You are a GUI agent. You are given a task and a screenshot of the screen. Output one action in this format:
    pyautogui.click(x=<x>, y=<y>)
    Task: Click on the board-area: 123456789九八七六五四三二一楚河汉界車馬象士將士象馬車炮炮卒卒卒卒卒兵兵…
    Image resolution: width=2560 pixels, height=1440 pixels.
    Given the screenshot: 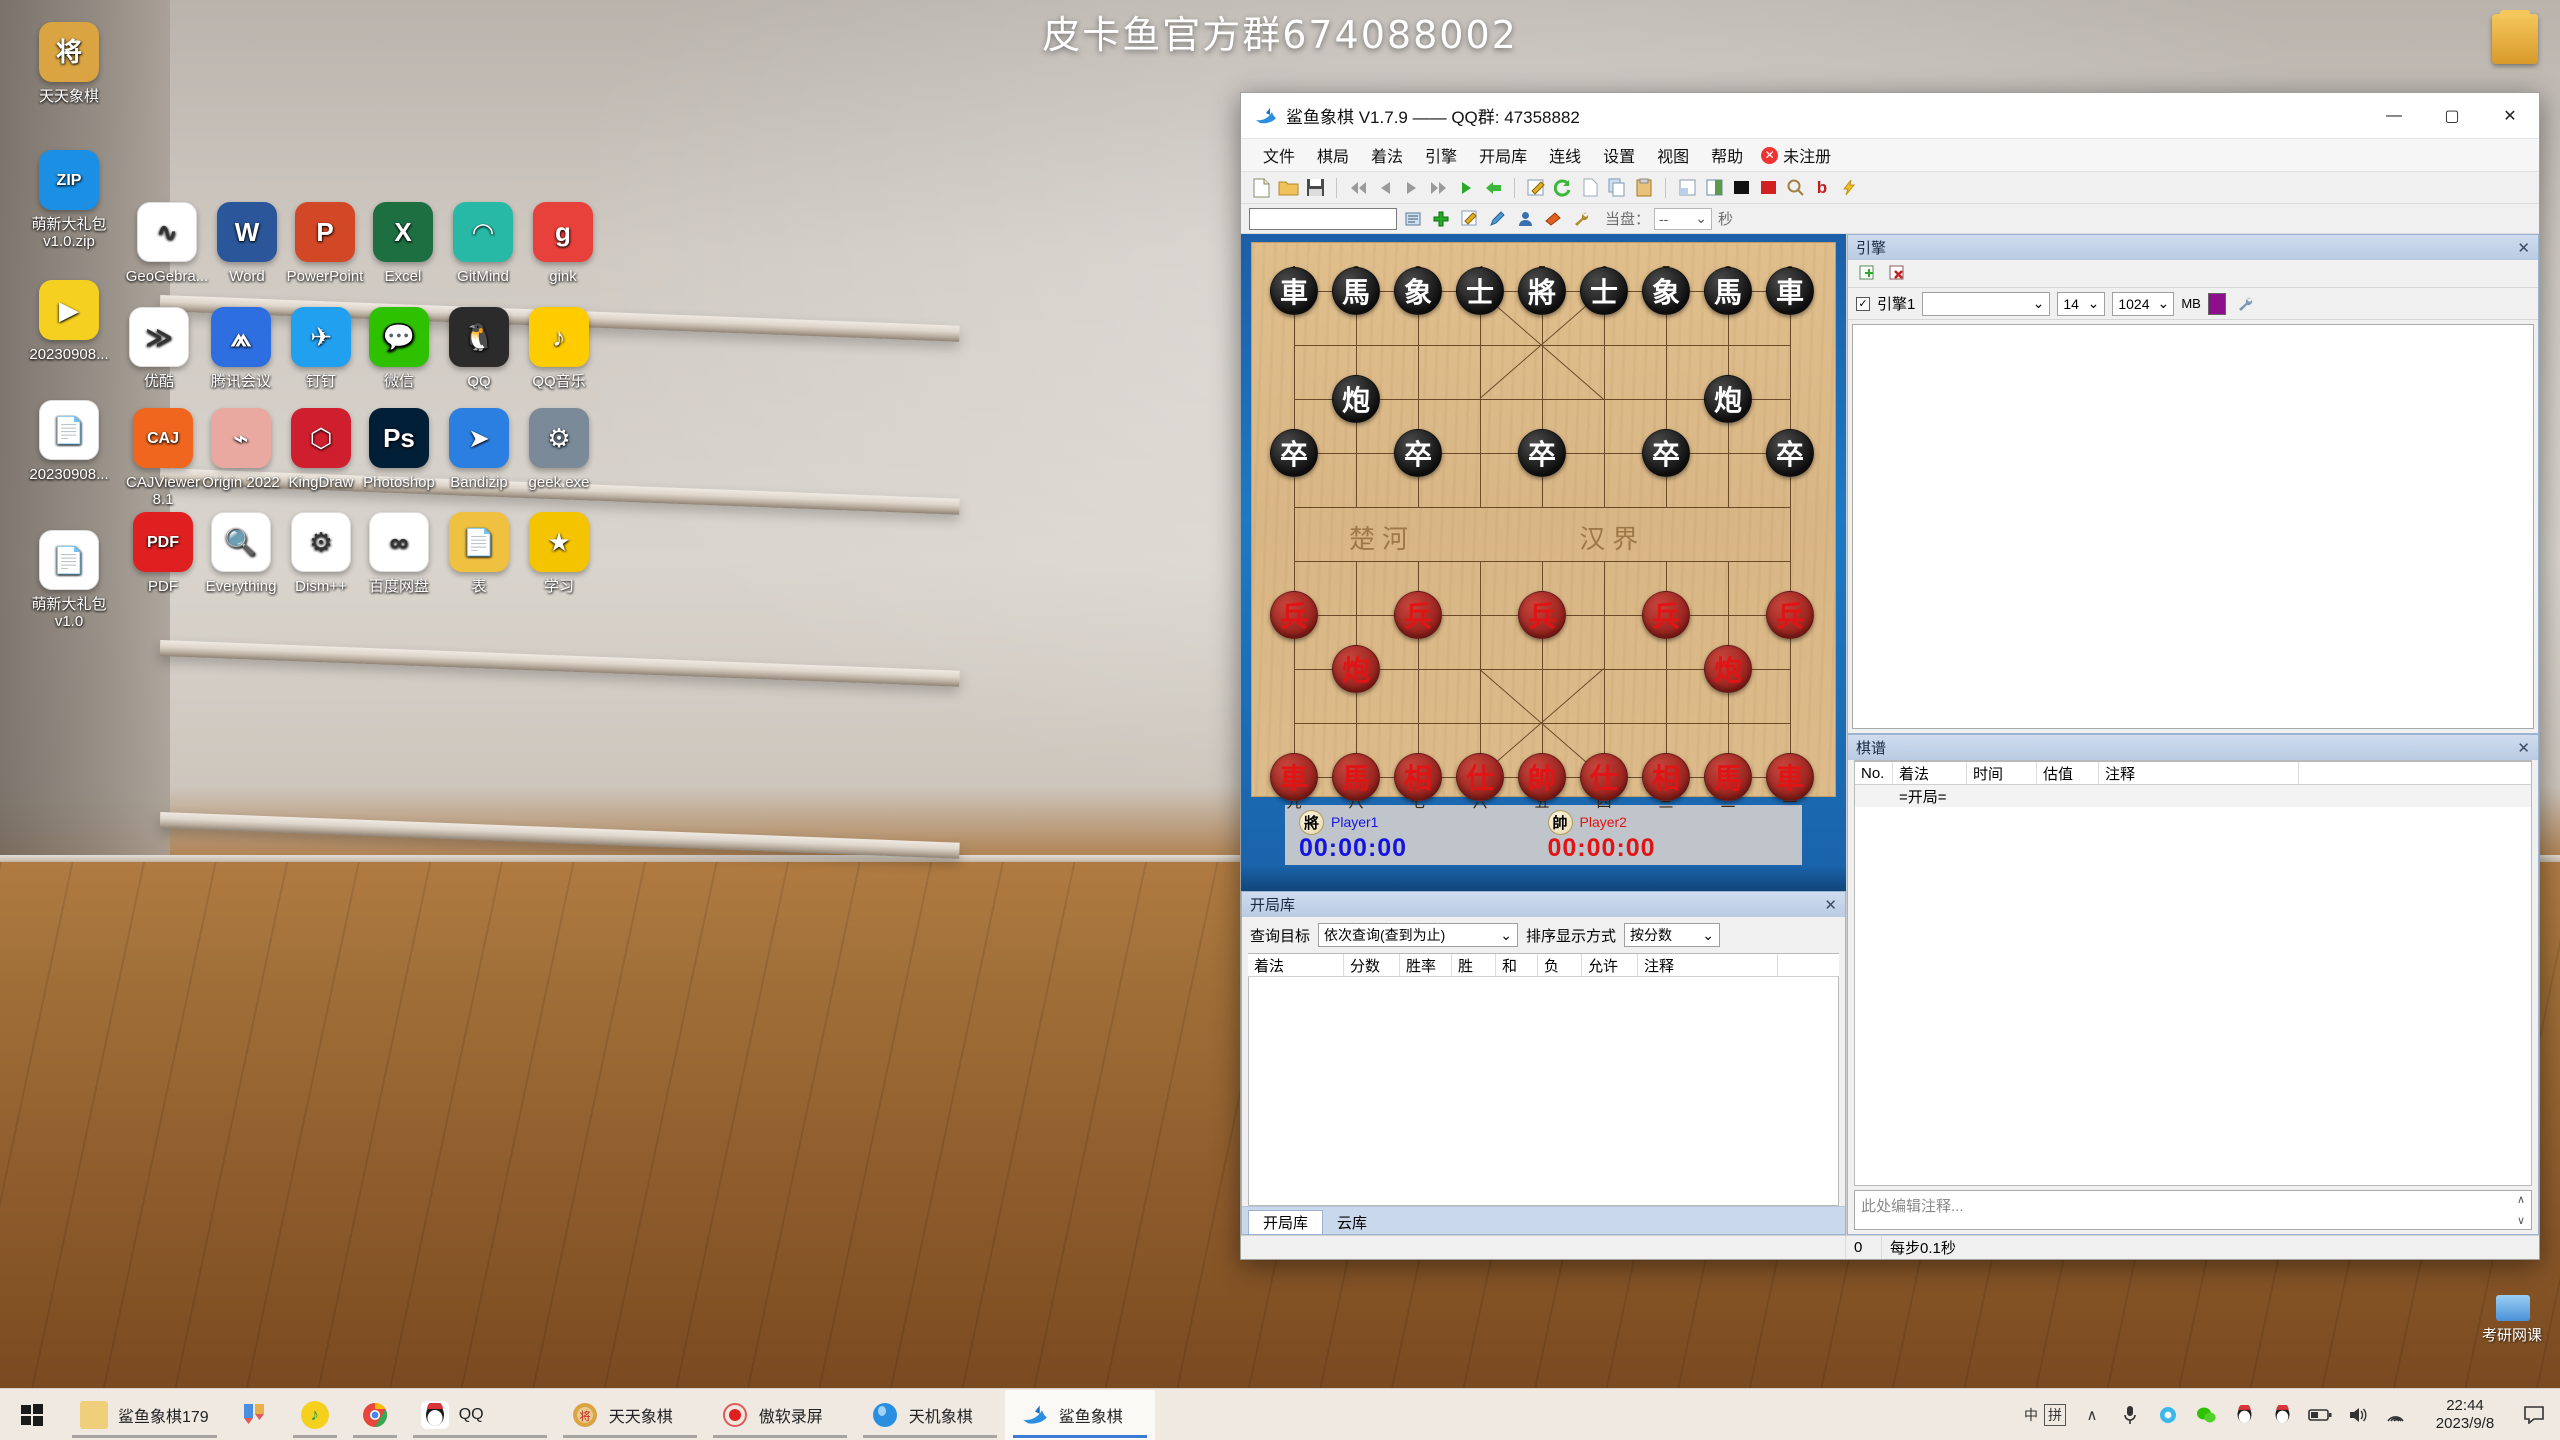 What is the action you would take?
    pyautogui.click(x=1543, y=549)
    